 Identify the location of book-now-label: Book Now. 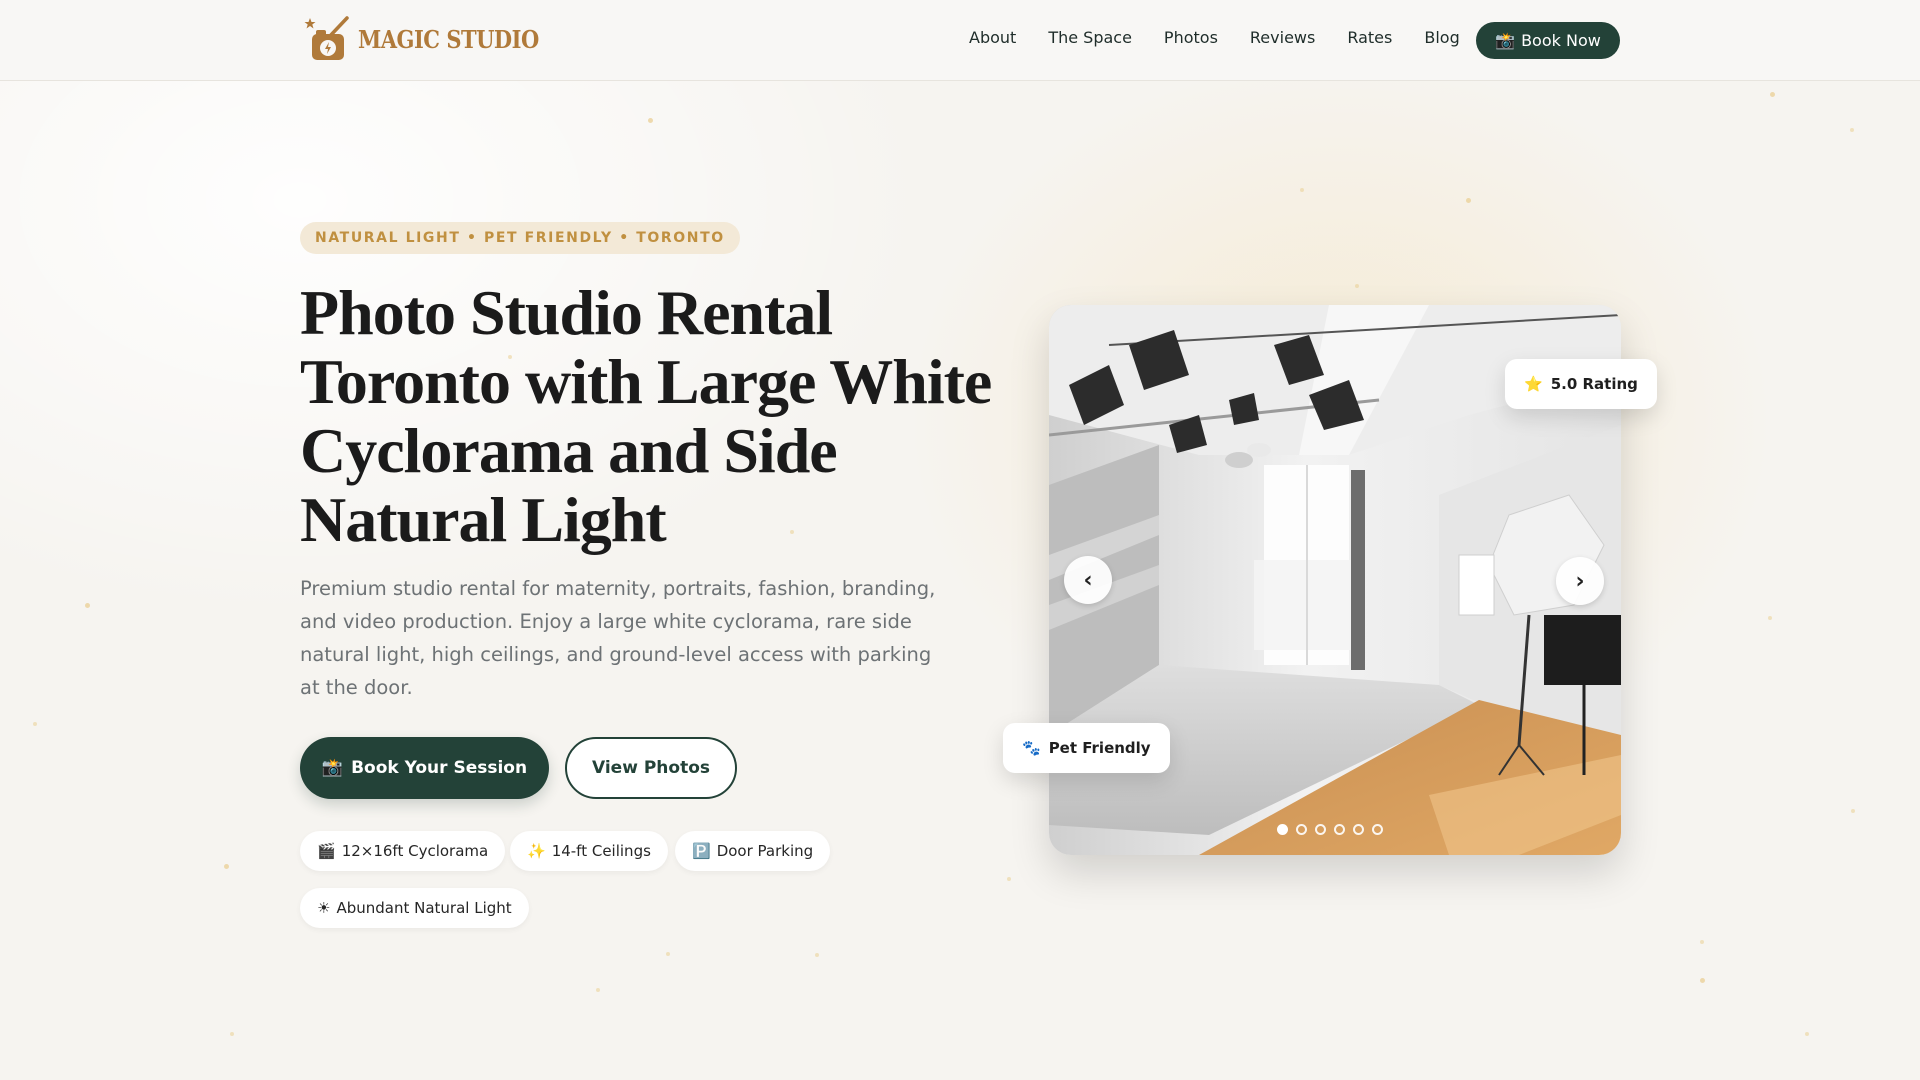
(1561, 40).